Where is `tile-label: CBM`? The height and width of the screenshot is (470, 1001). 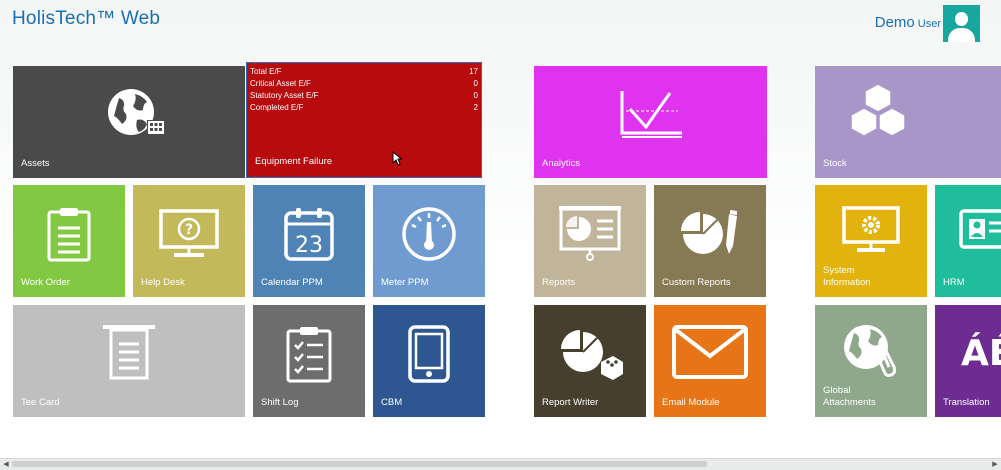
tile-label: CBM is located at coordinates (392, 402).